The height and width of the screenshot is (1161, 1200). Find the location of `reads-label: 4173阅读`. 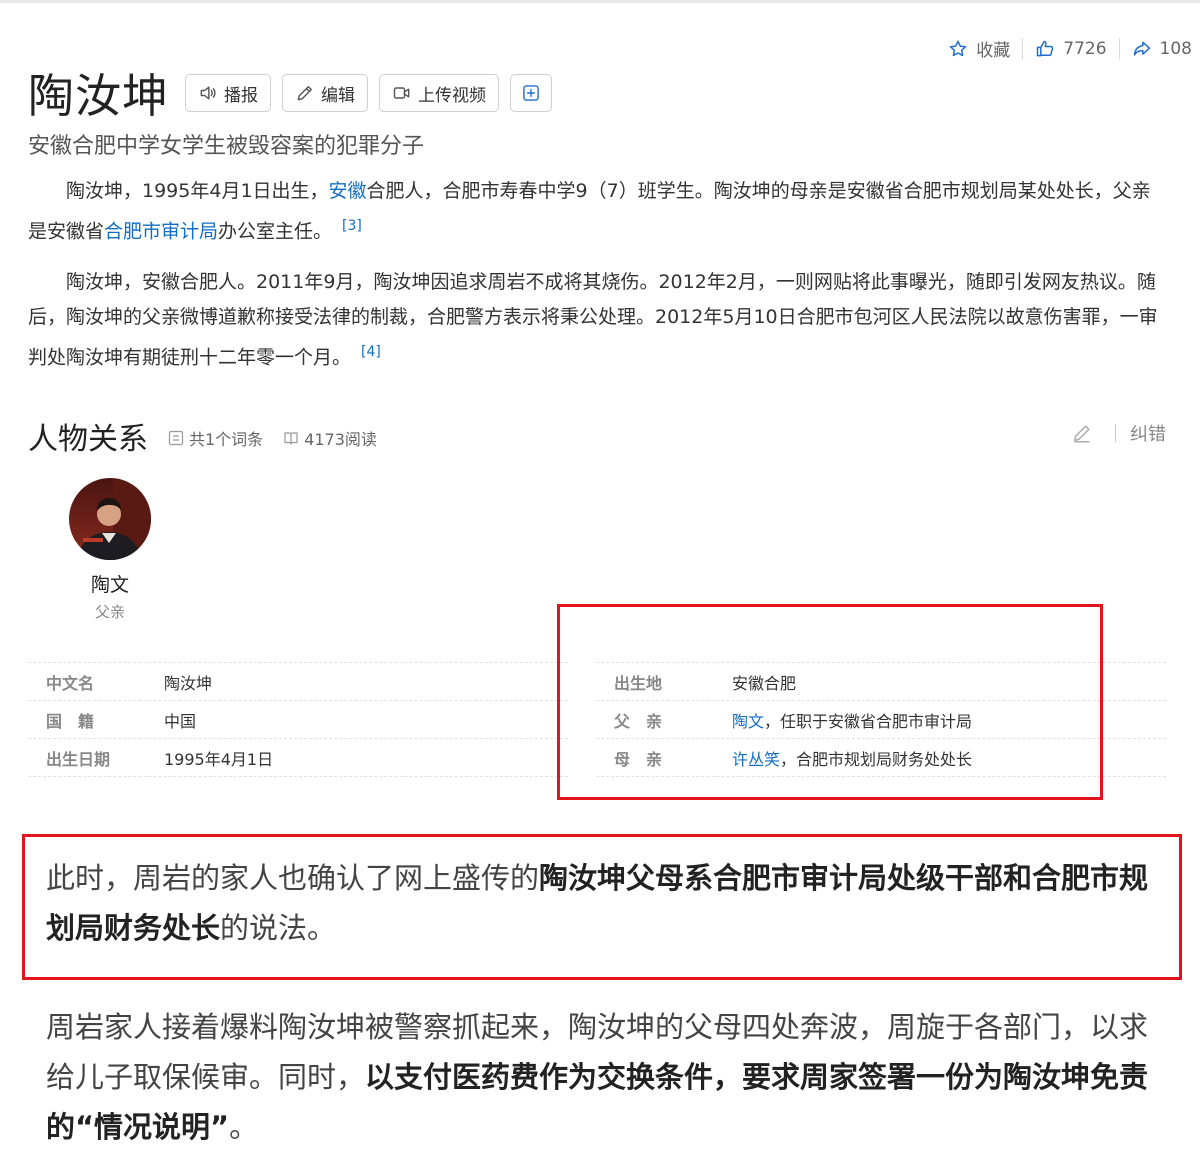

reads-label: 4173阅读 is located at coordinates (340, 439).